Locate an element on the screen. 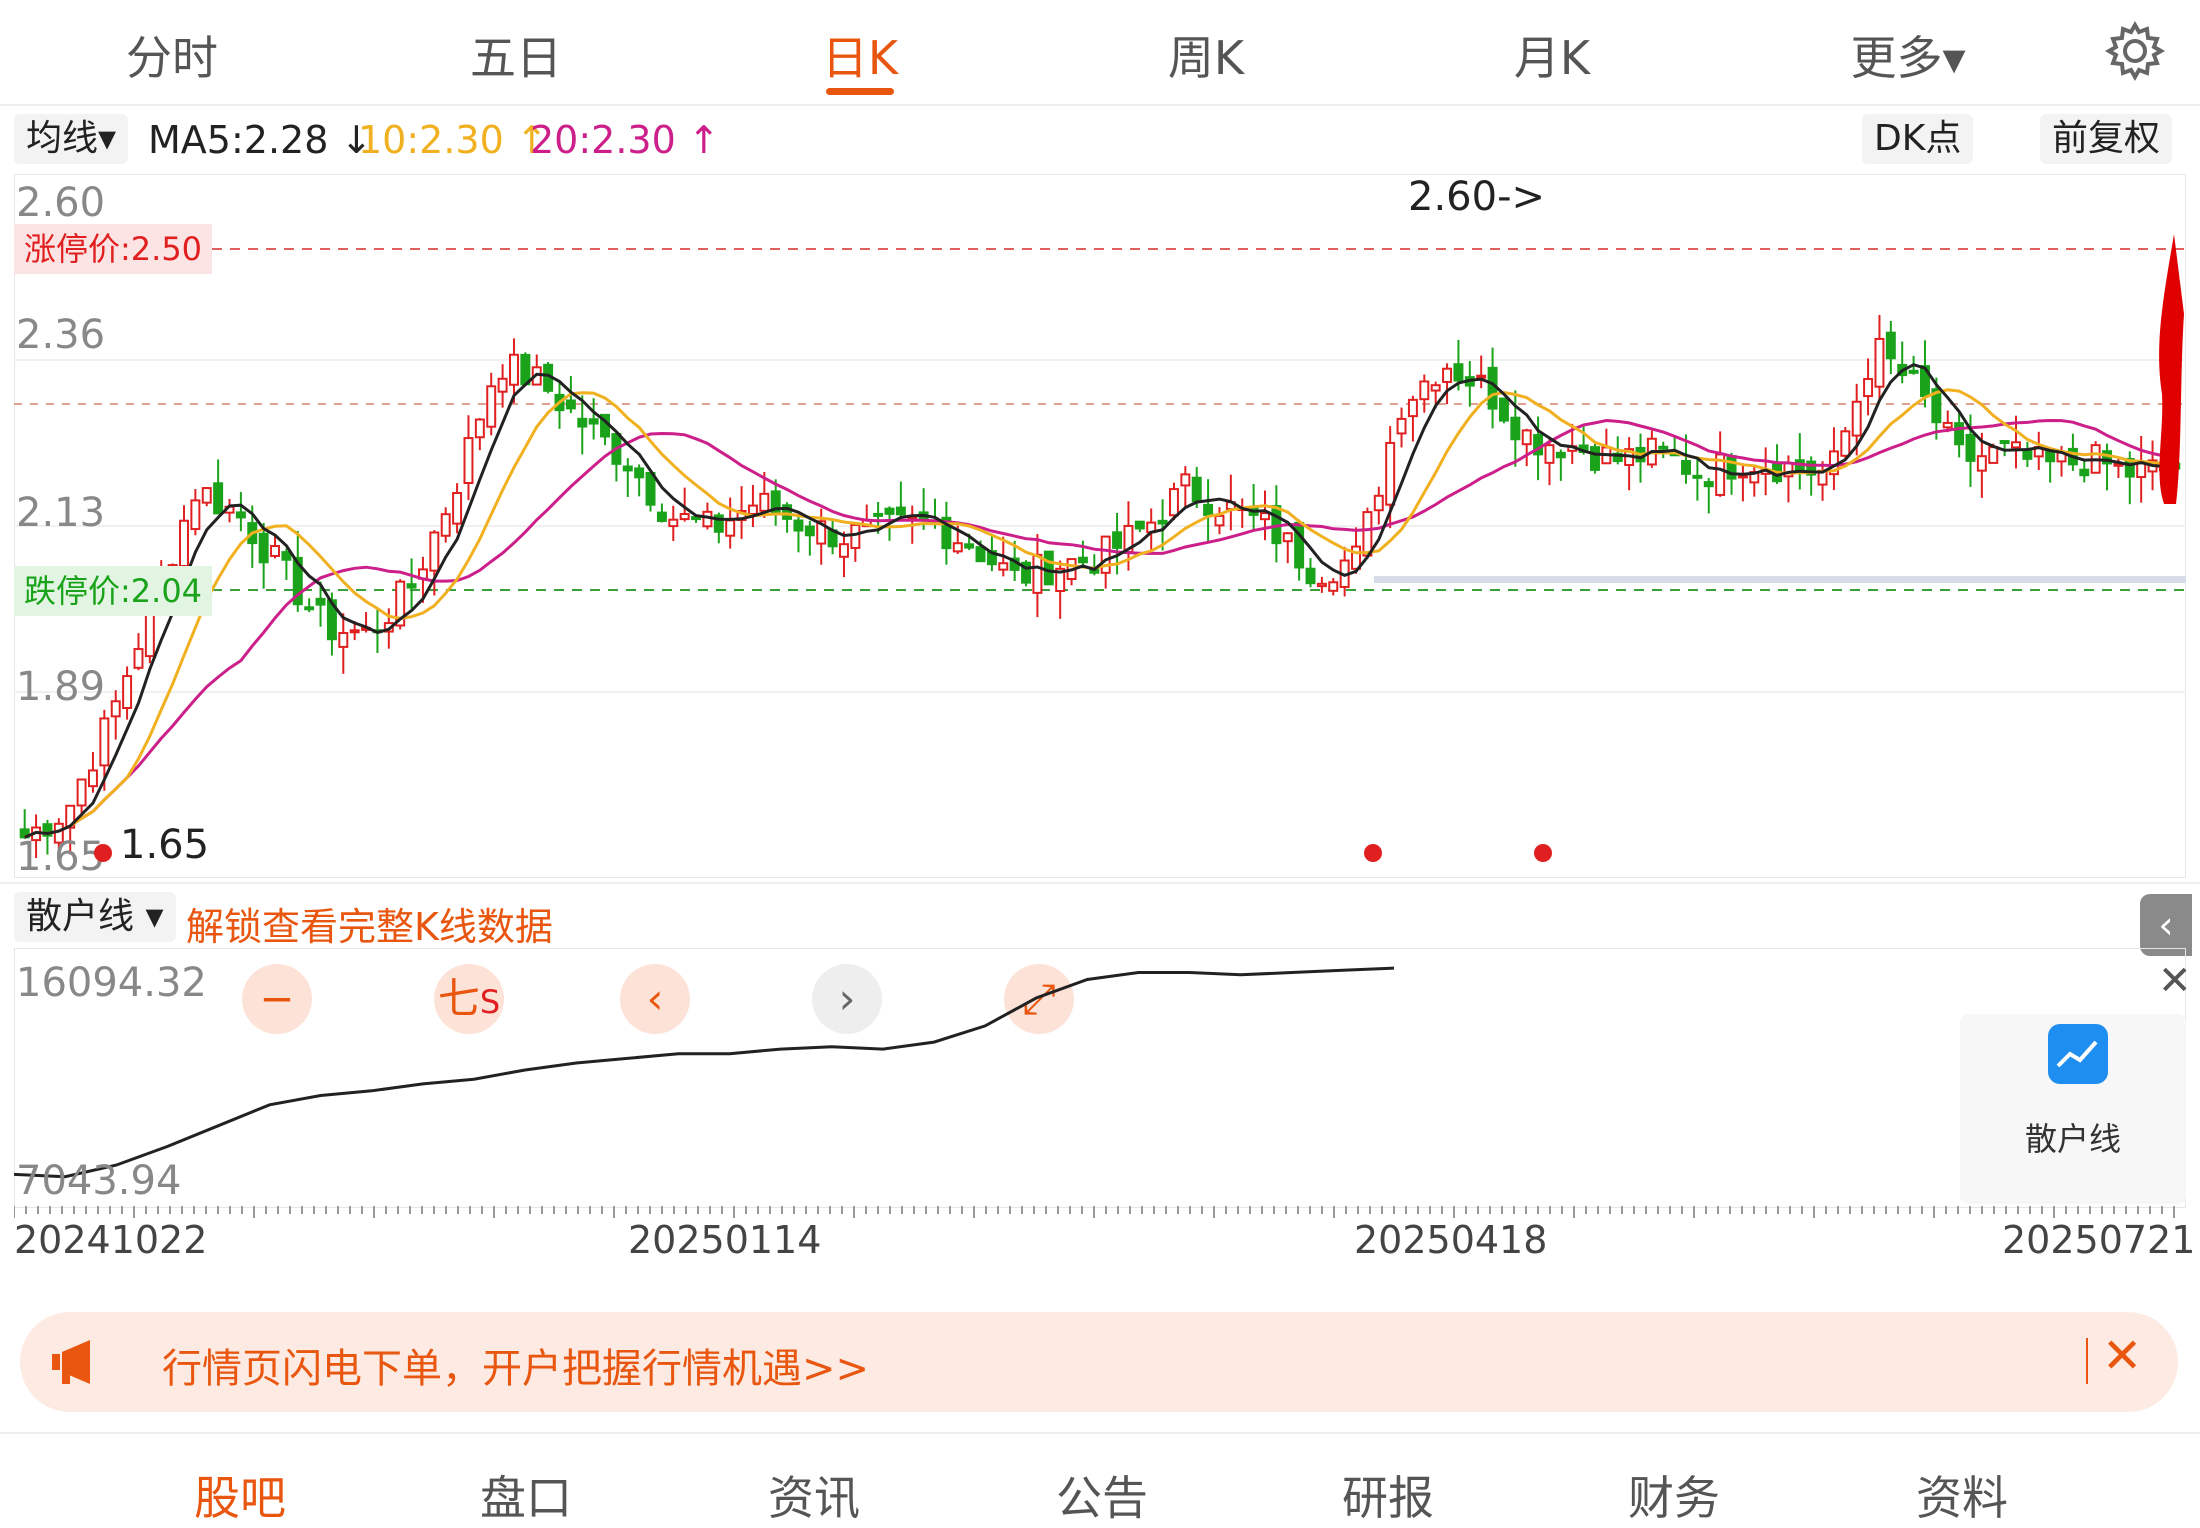 The width and height of the screenshot is (2200, 1528). y-tick-260: 2.60 is located at coordinates (61, 203).